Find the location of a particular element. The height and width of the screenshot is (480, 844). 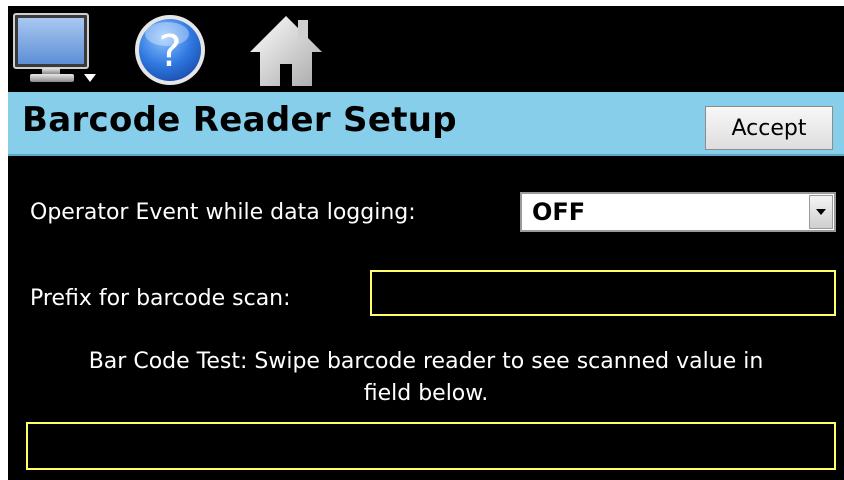

operator-event-value: OFF is located at coordinates (559, 212).